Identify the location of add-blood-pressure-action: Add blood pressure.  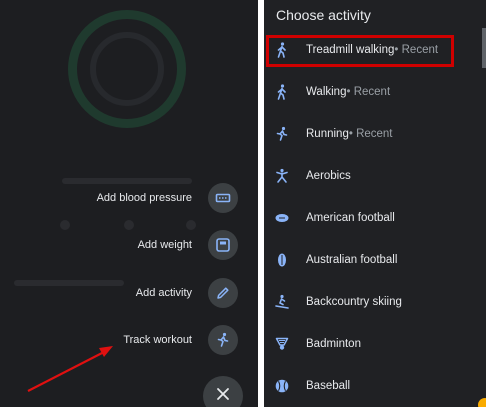
(167, 198).